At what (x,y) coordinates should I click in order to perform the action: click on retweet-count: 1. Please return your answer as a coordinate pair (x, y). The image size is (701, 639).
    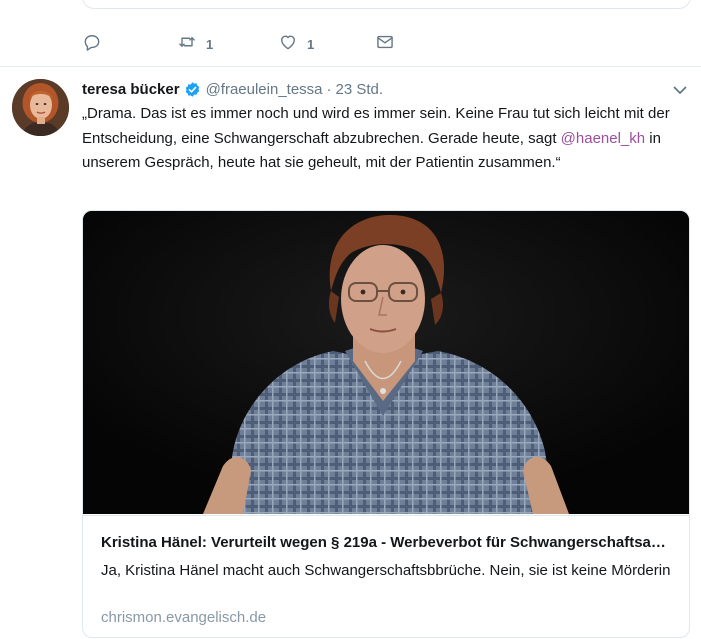
    Looking at the image, I should click on (210, 44).